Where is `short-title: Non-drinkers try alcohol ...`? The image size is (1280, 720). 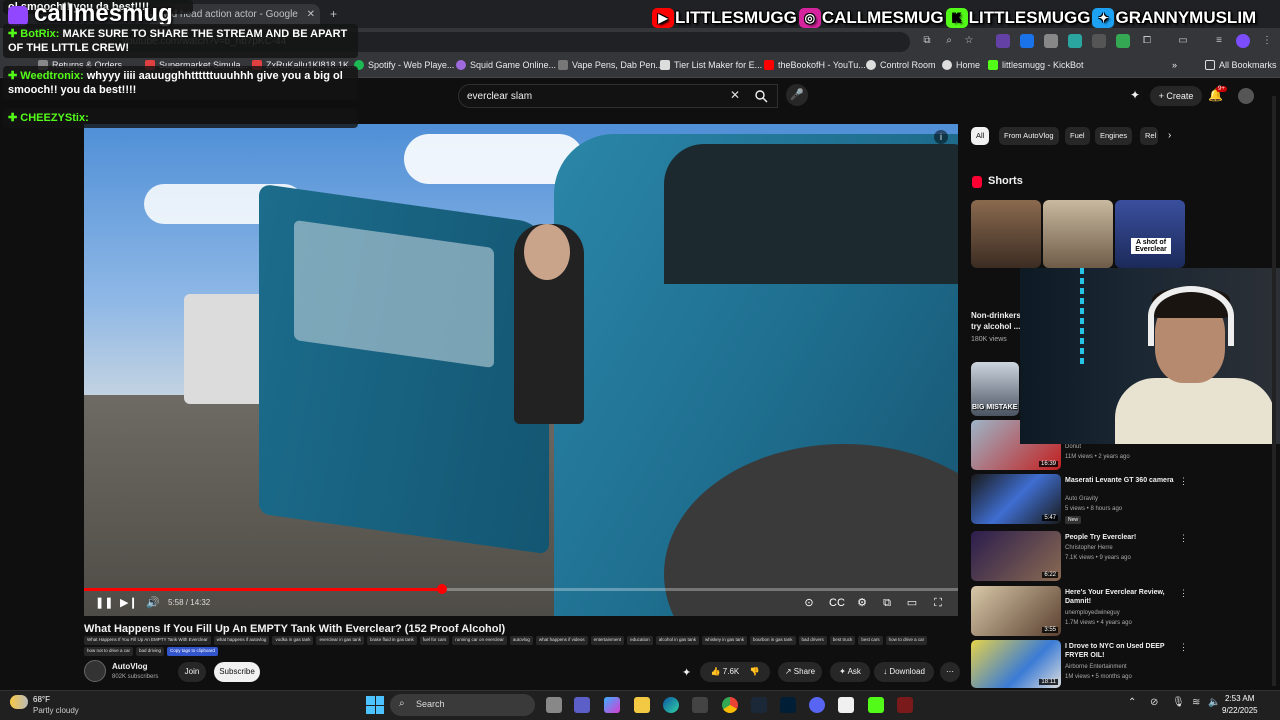
short-title: Non-drinkers try alcohol ... is located at coordinates (996, 321).